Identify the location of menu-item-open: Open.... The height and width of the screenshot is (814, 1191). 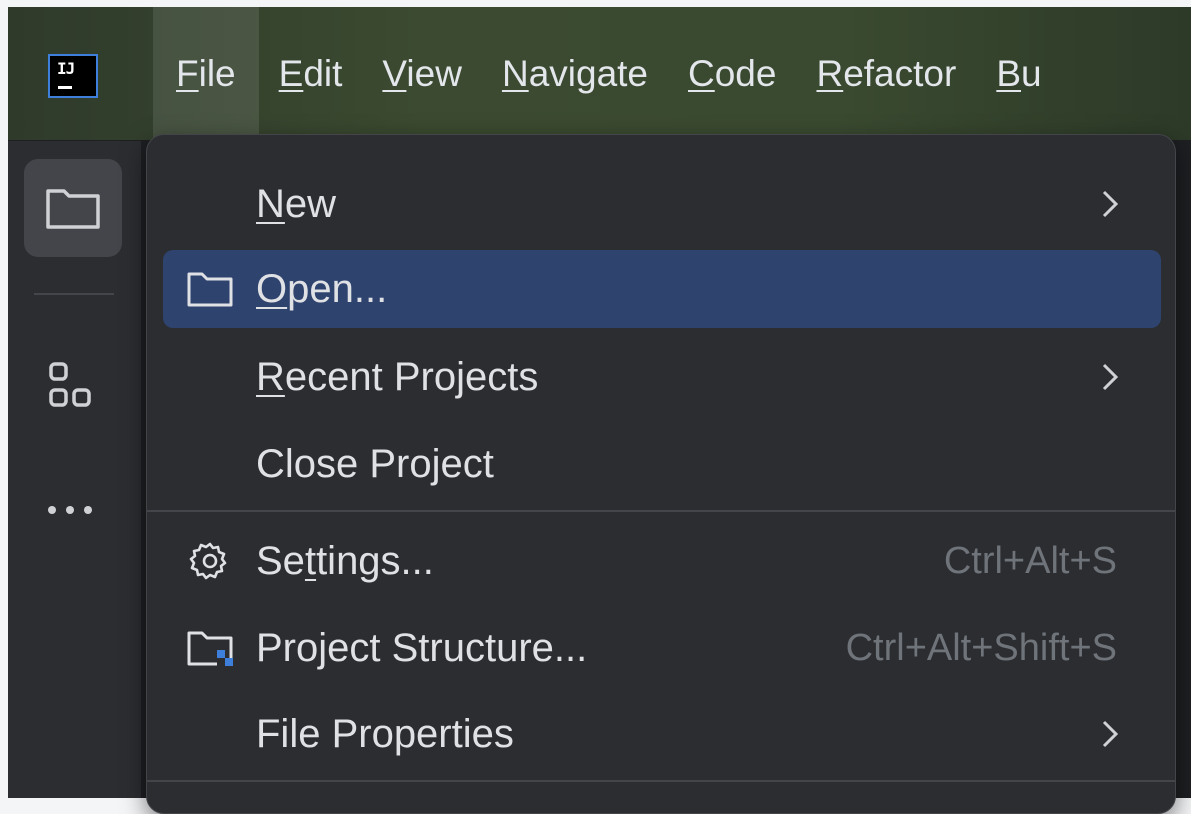
(662, 289).